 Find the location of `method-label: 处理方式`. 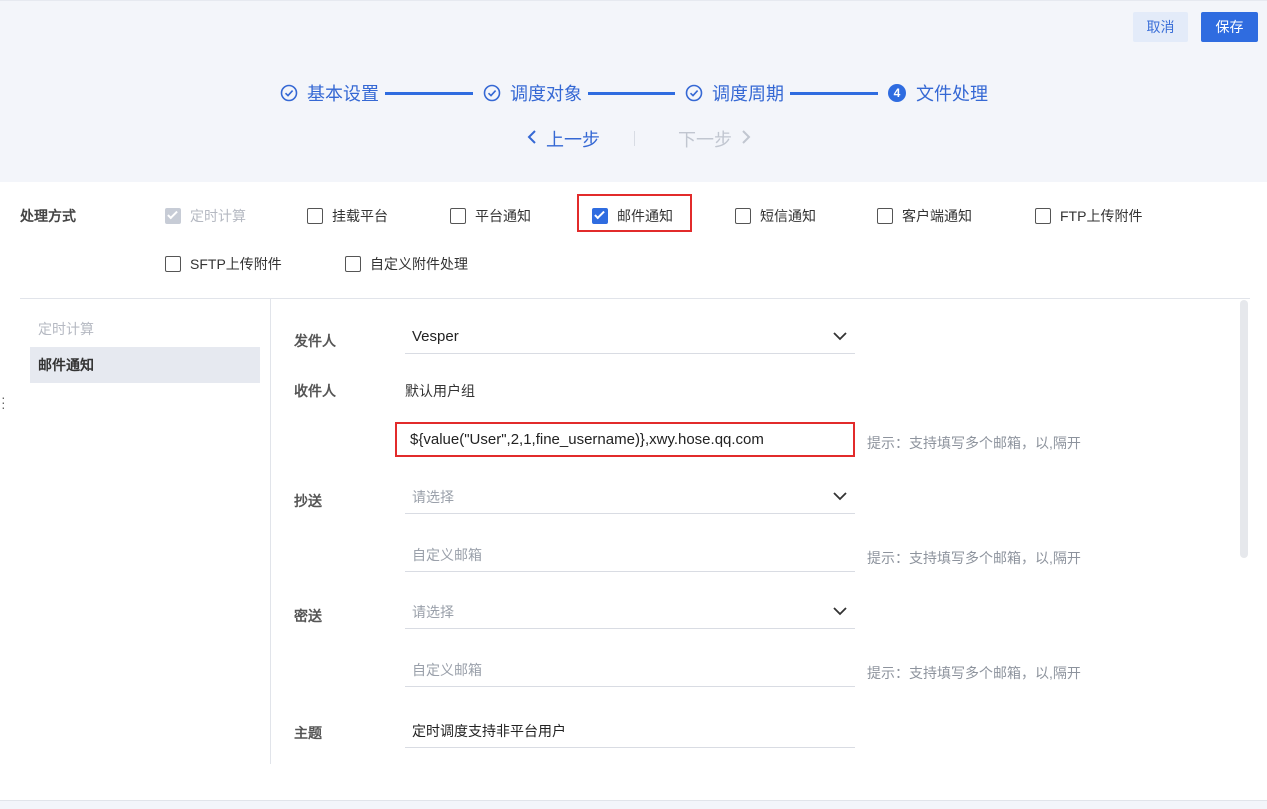

method-label: 处理方式 is located at coordinates (48, 216).